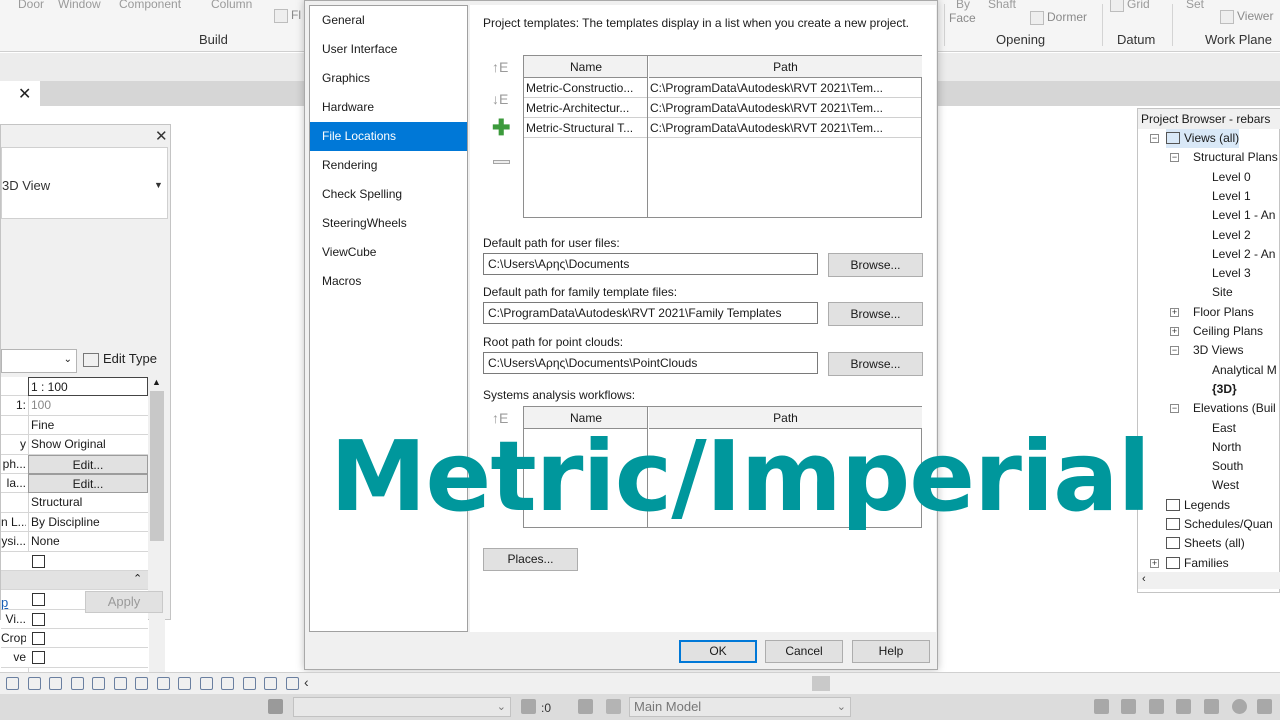  Describe the element at coordinates (500, 99) in the screenshot. I see `move-down-icon: ↓E` at that location.